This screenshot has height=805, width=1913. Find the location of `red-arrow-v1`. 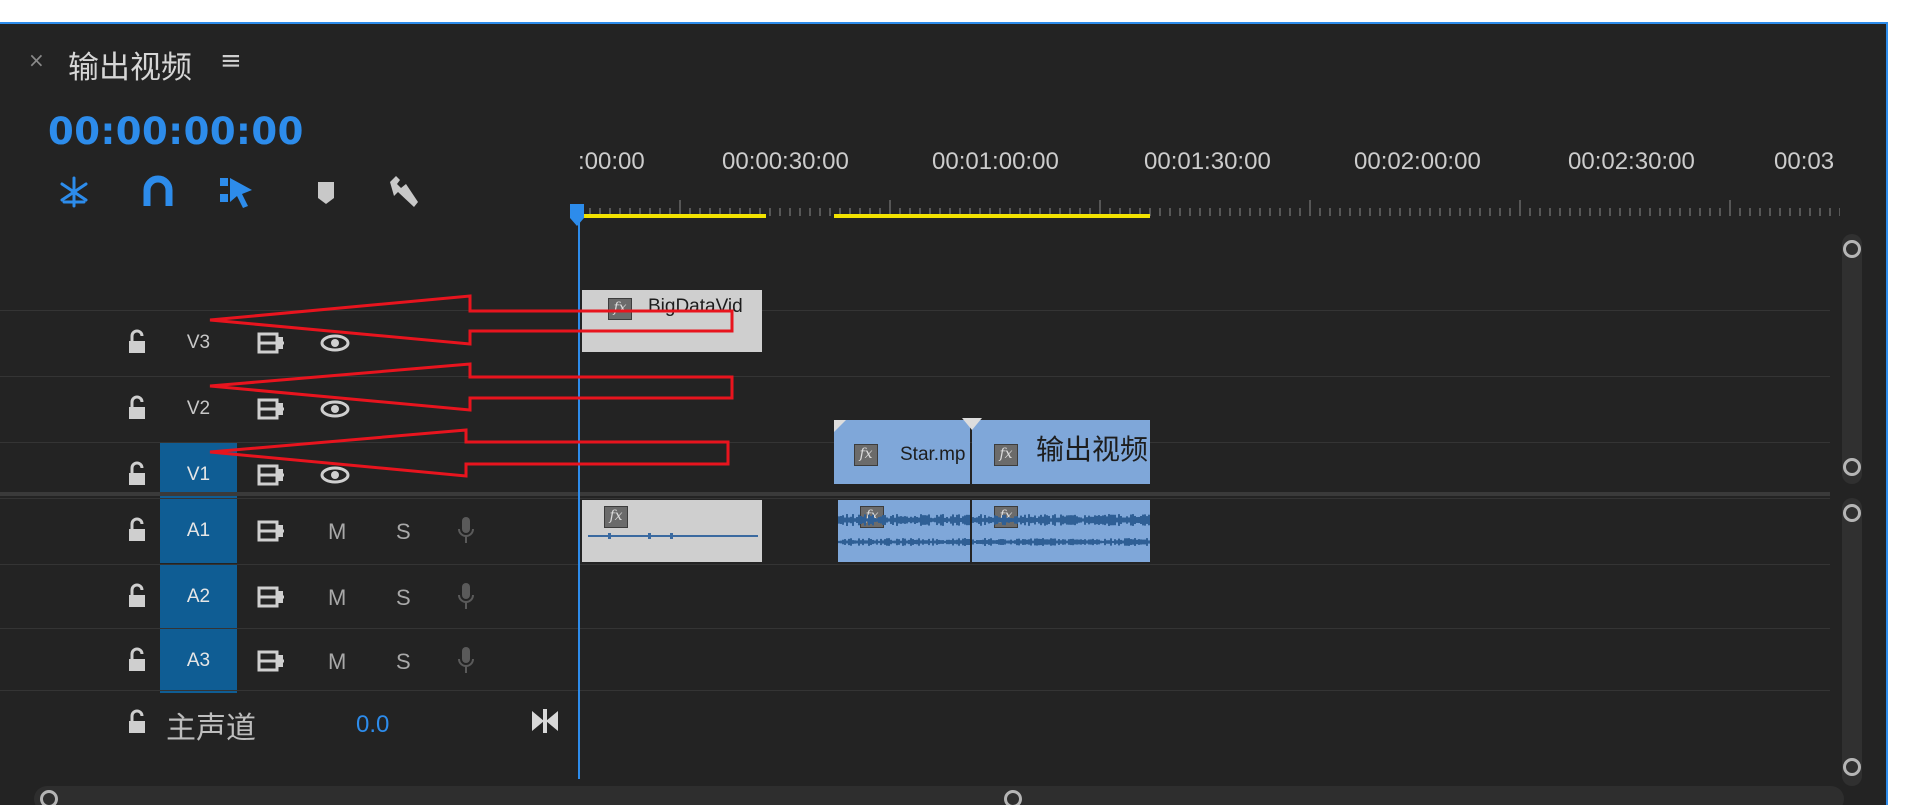

red-arrow-v1 is located at coordinates (469, 453).